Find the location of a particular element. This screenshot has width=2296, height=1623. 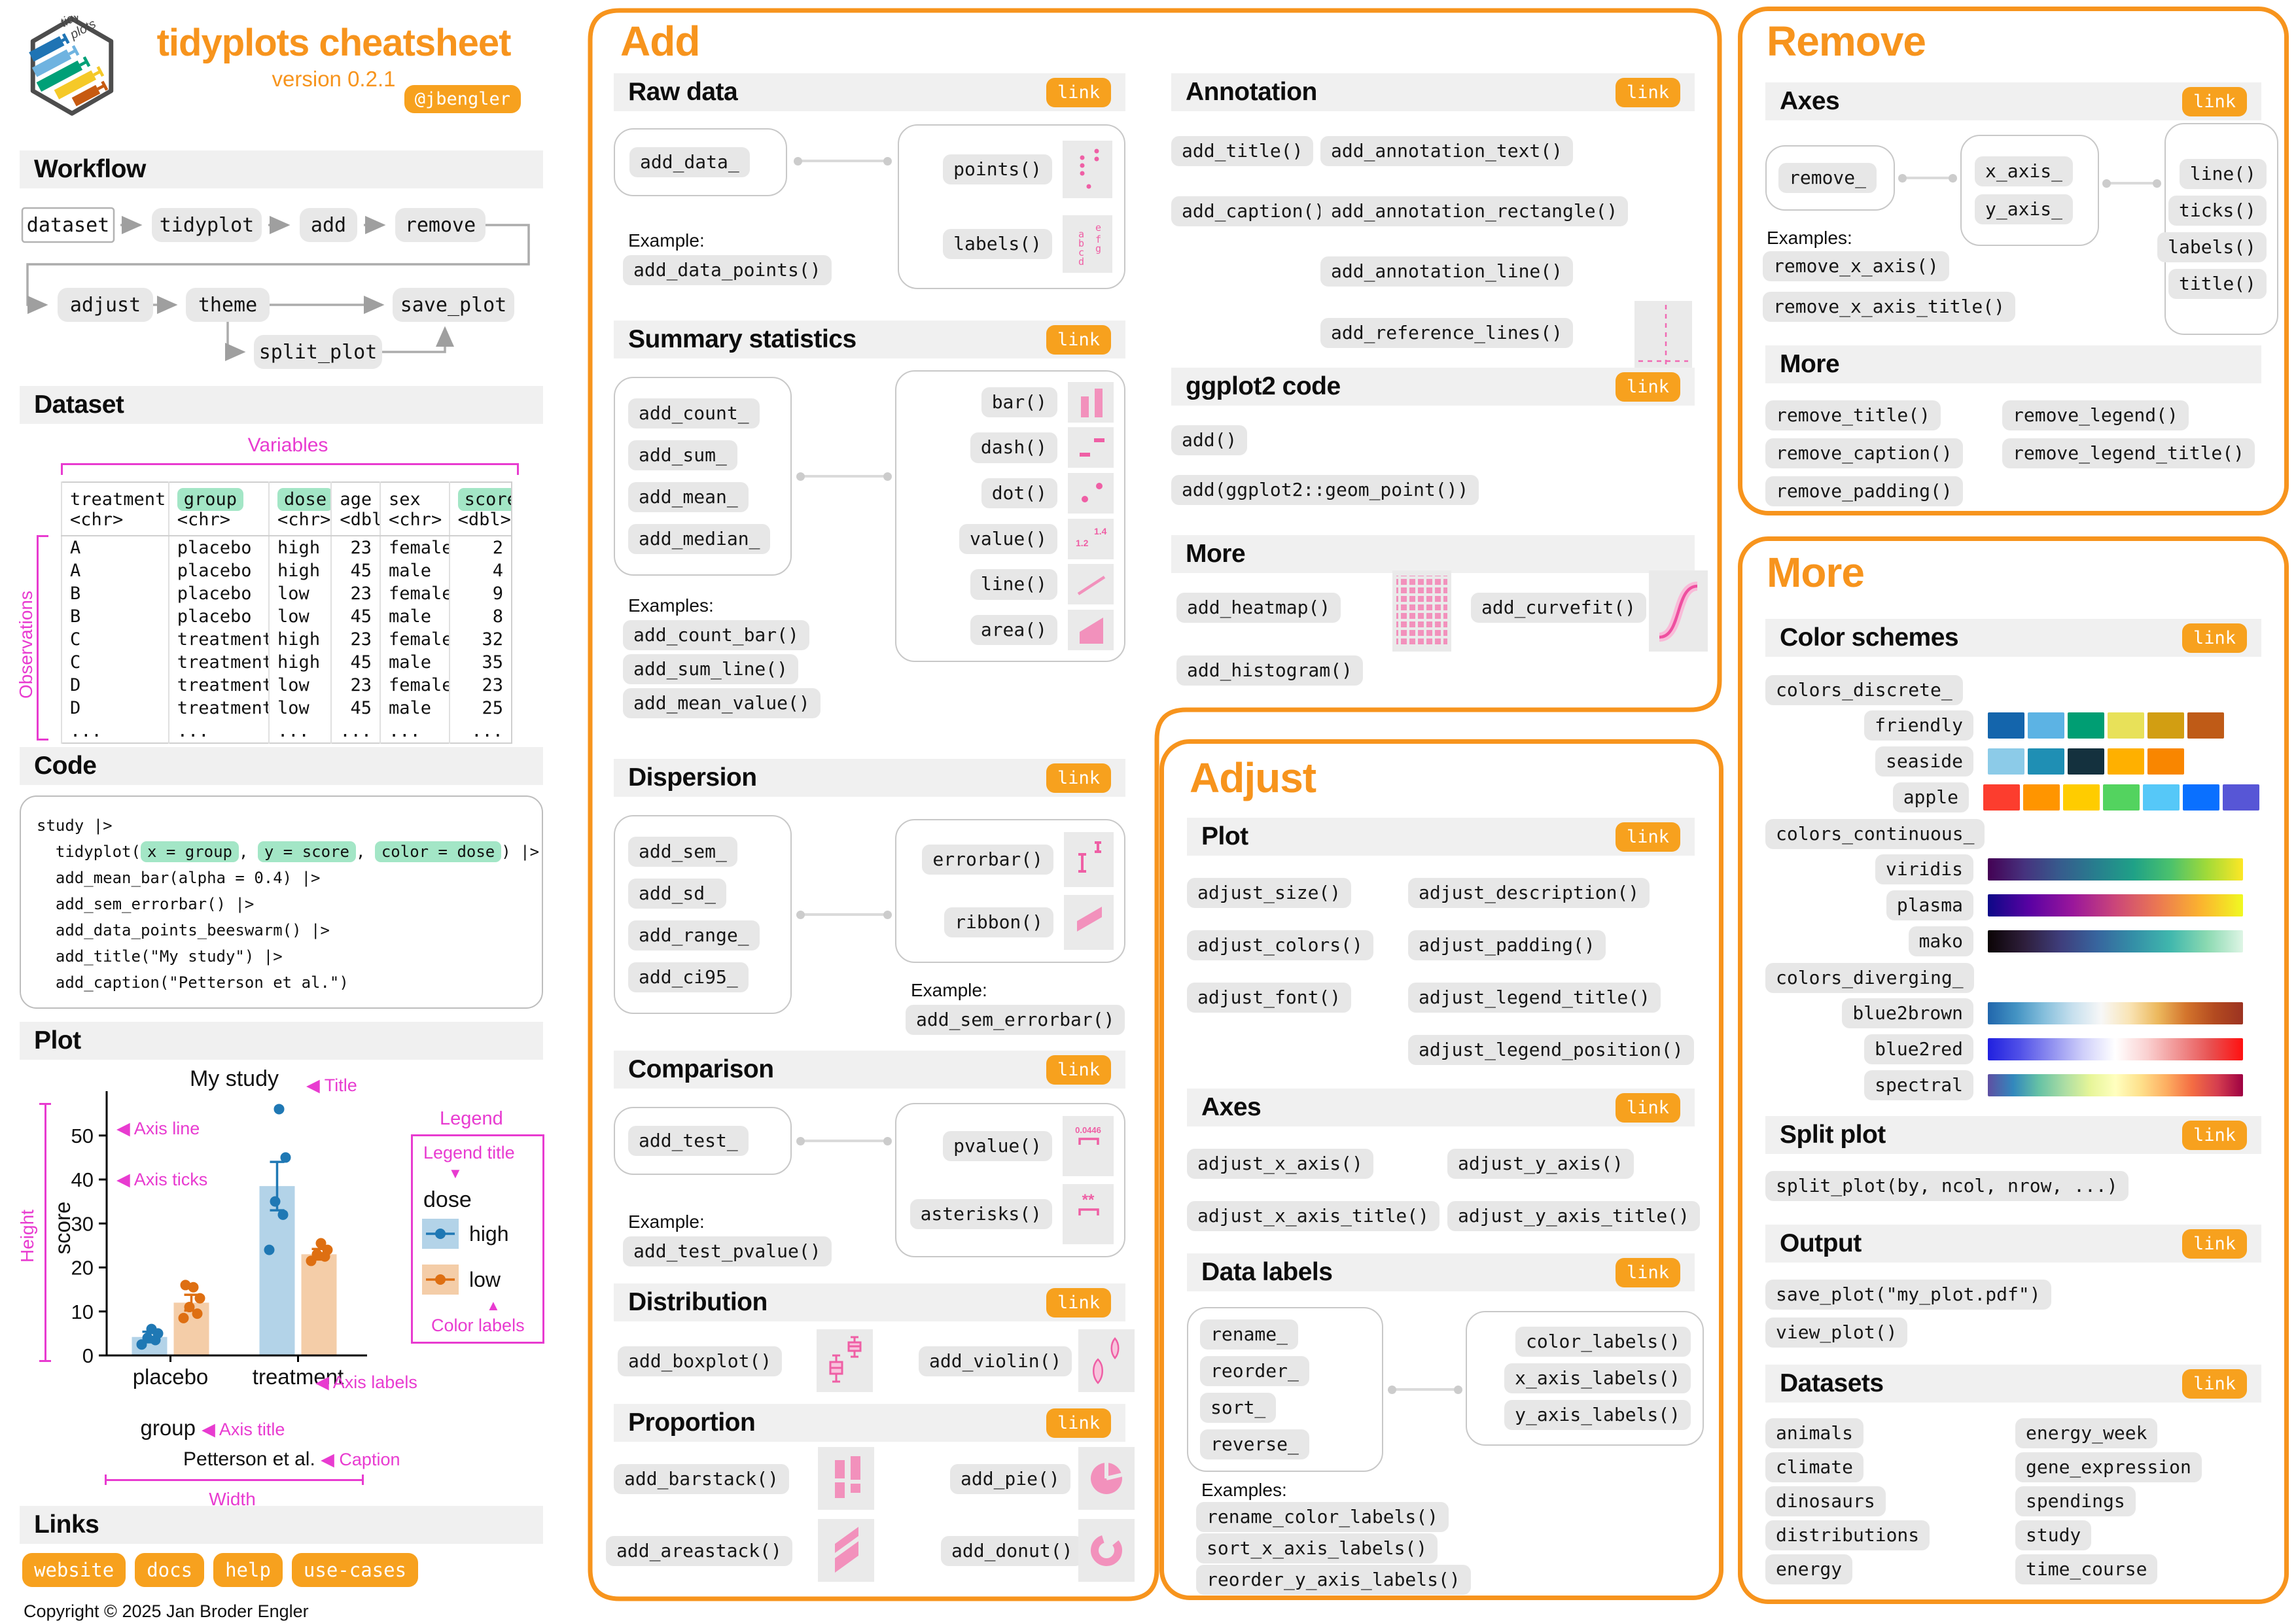

function-pill: rename_ is located at coordinates (1250, 1334).